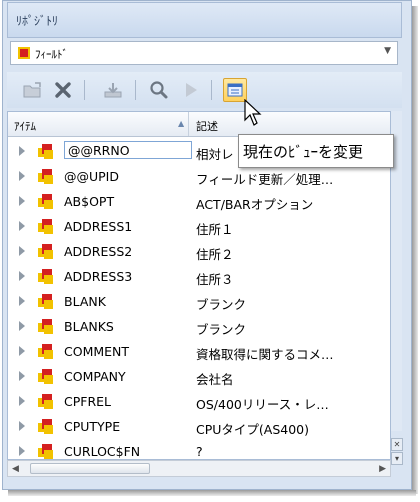 Image resolution: width=420 pixels, height=502 pixels. What do you see at coordinates (97, 351) in the screenshot?
I see `item-name: COMMENT` at bounding box center [97, 351].